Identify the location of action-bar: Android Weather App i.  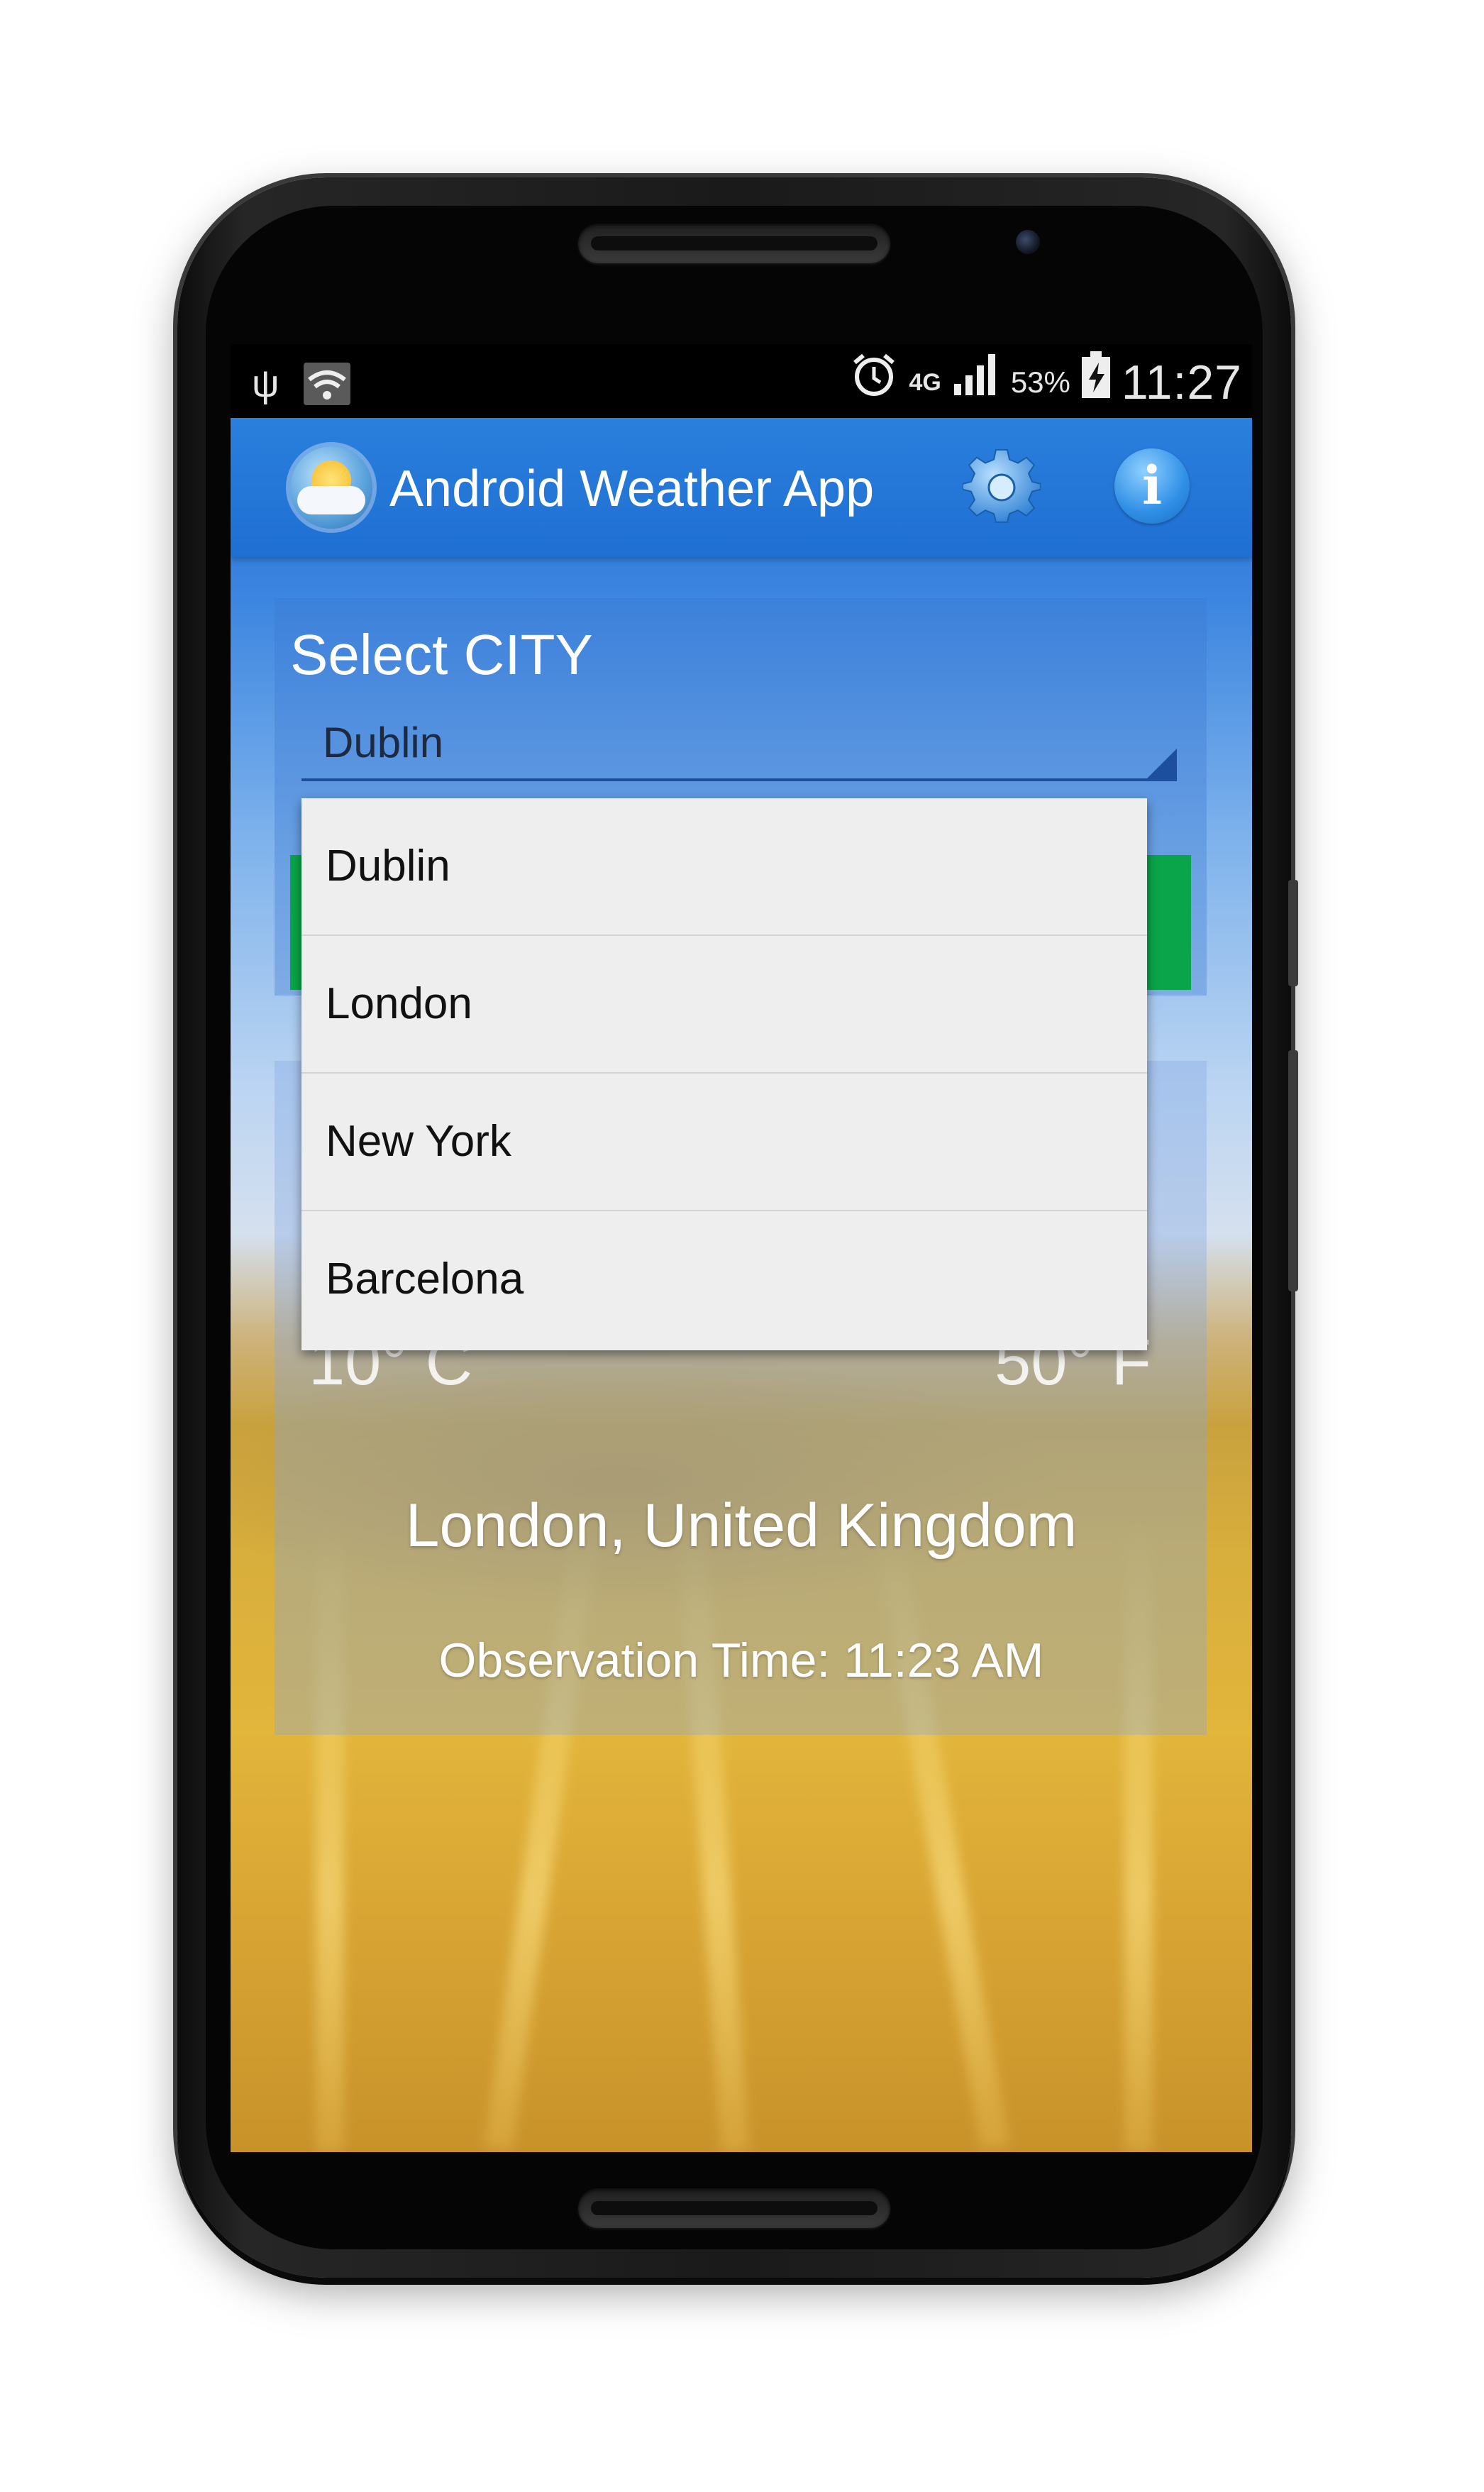
(741, 487).